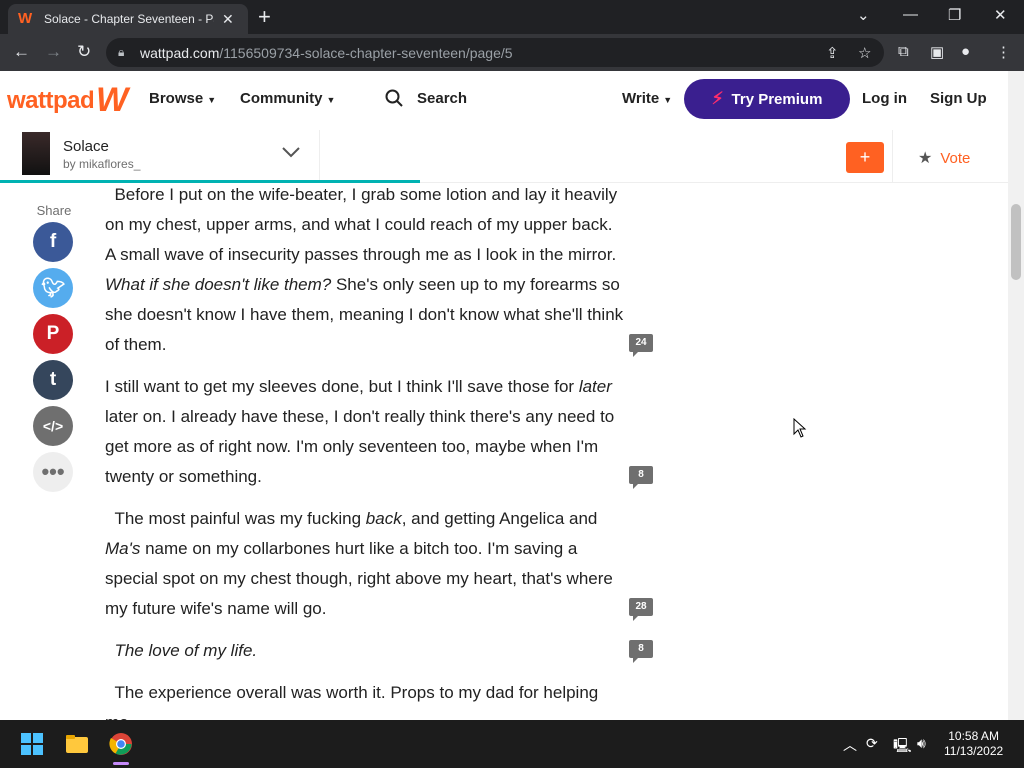  I want to click on back-button: ←, so click(21, 52).